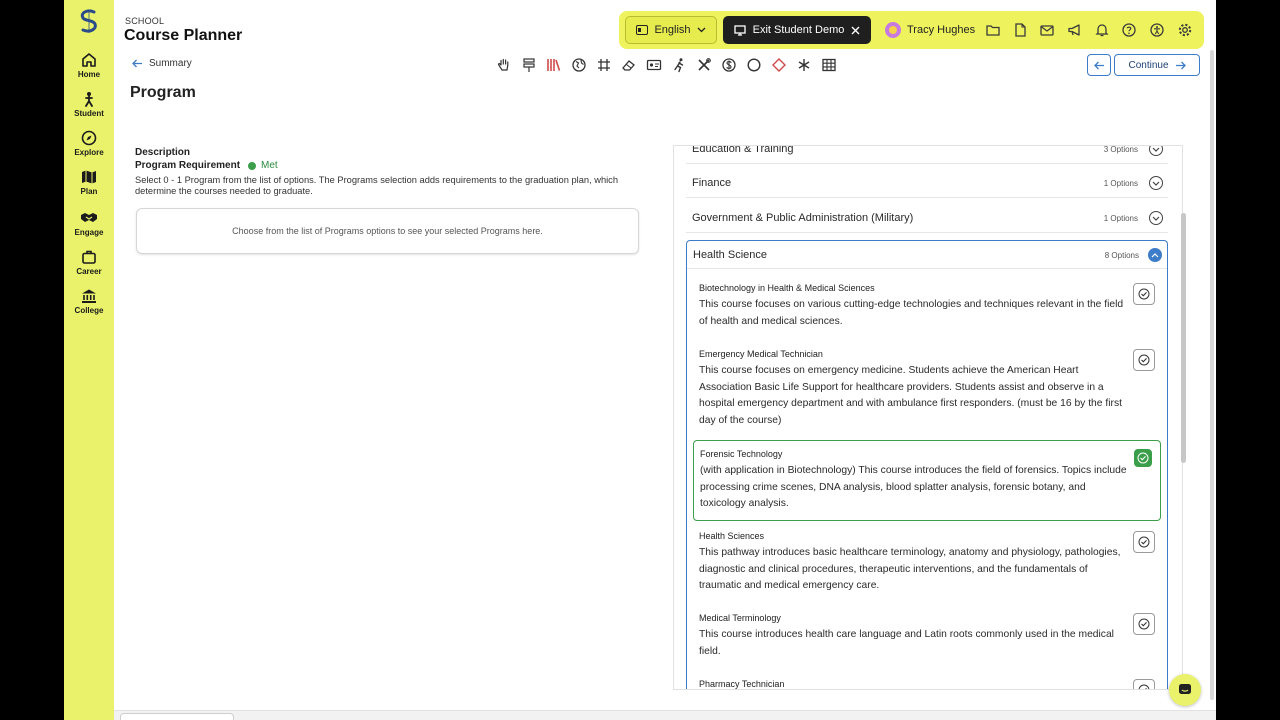  I want to click on student-icon, so click(89, 99).